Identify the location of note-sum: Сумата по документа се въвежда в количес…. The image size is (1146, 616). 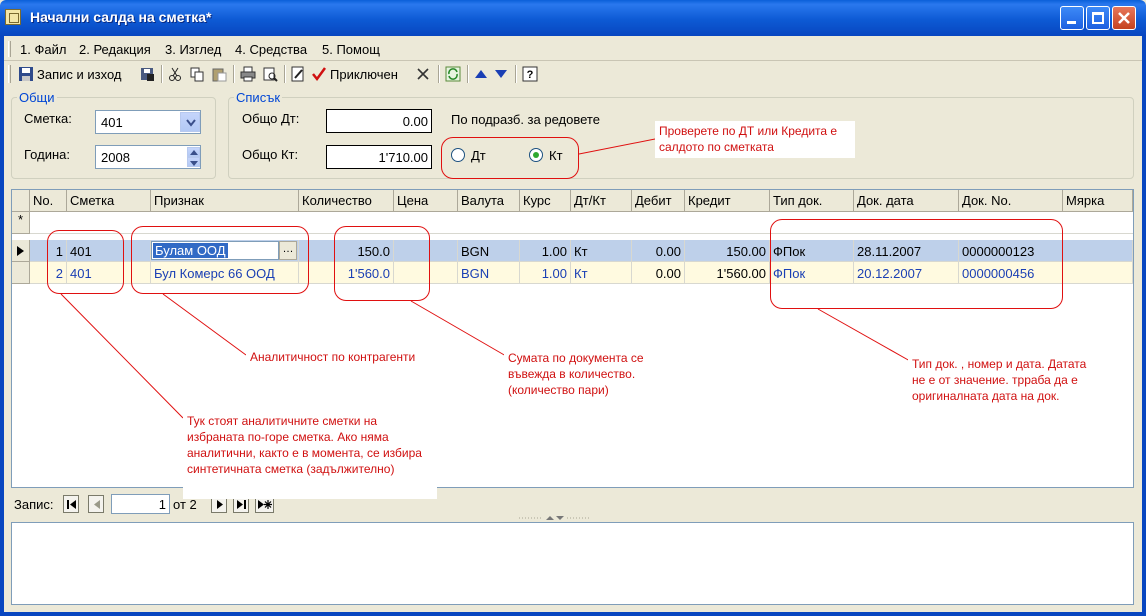
(587, 374).